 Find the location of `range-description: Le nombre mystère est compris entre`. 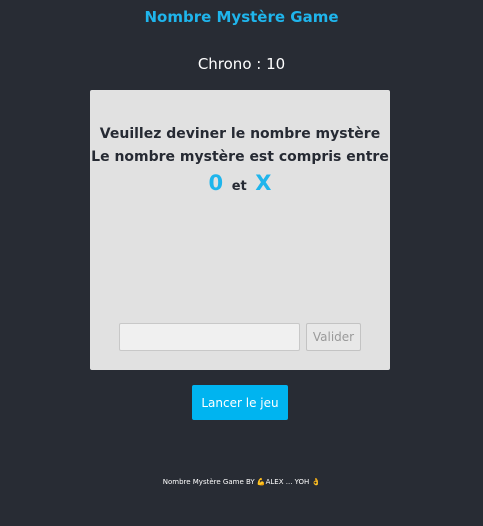

range-description: Le nombre mystère est compris entre is located at coordinates (240, 157).